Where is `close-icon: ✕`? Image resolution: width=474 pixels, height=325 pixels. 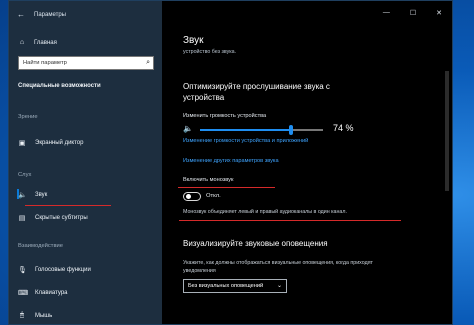
close-icon: ✕ is located at coordinates (439, 13).